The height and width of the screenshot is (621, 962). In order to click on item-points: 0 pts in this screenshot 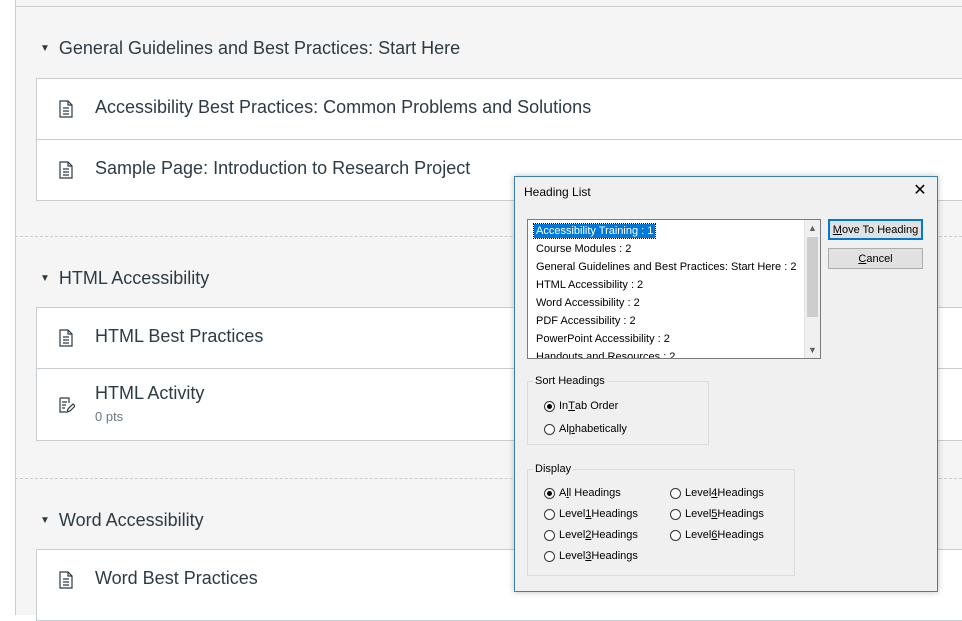, I will do `click(109, 416)`.